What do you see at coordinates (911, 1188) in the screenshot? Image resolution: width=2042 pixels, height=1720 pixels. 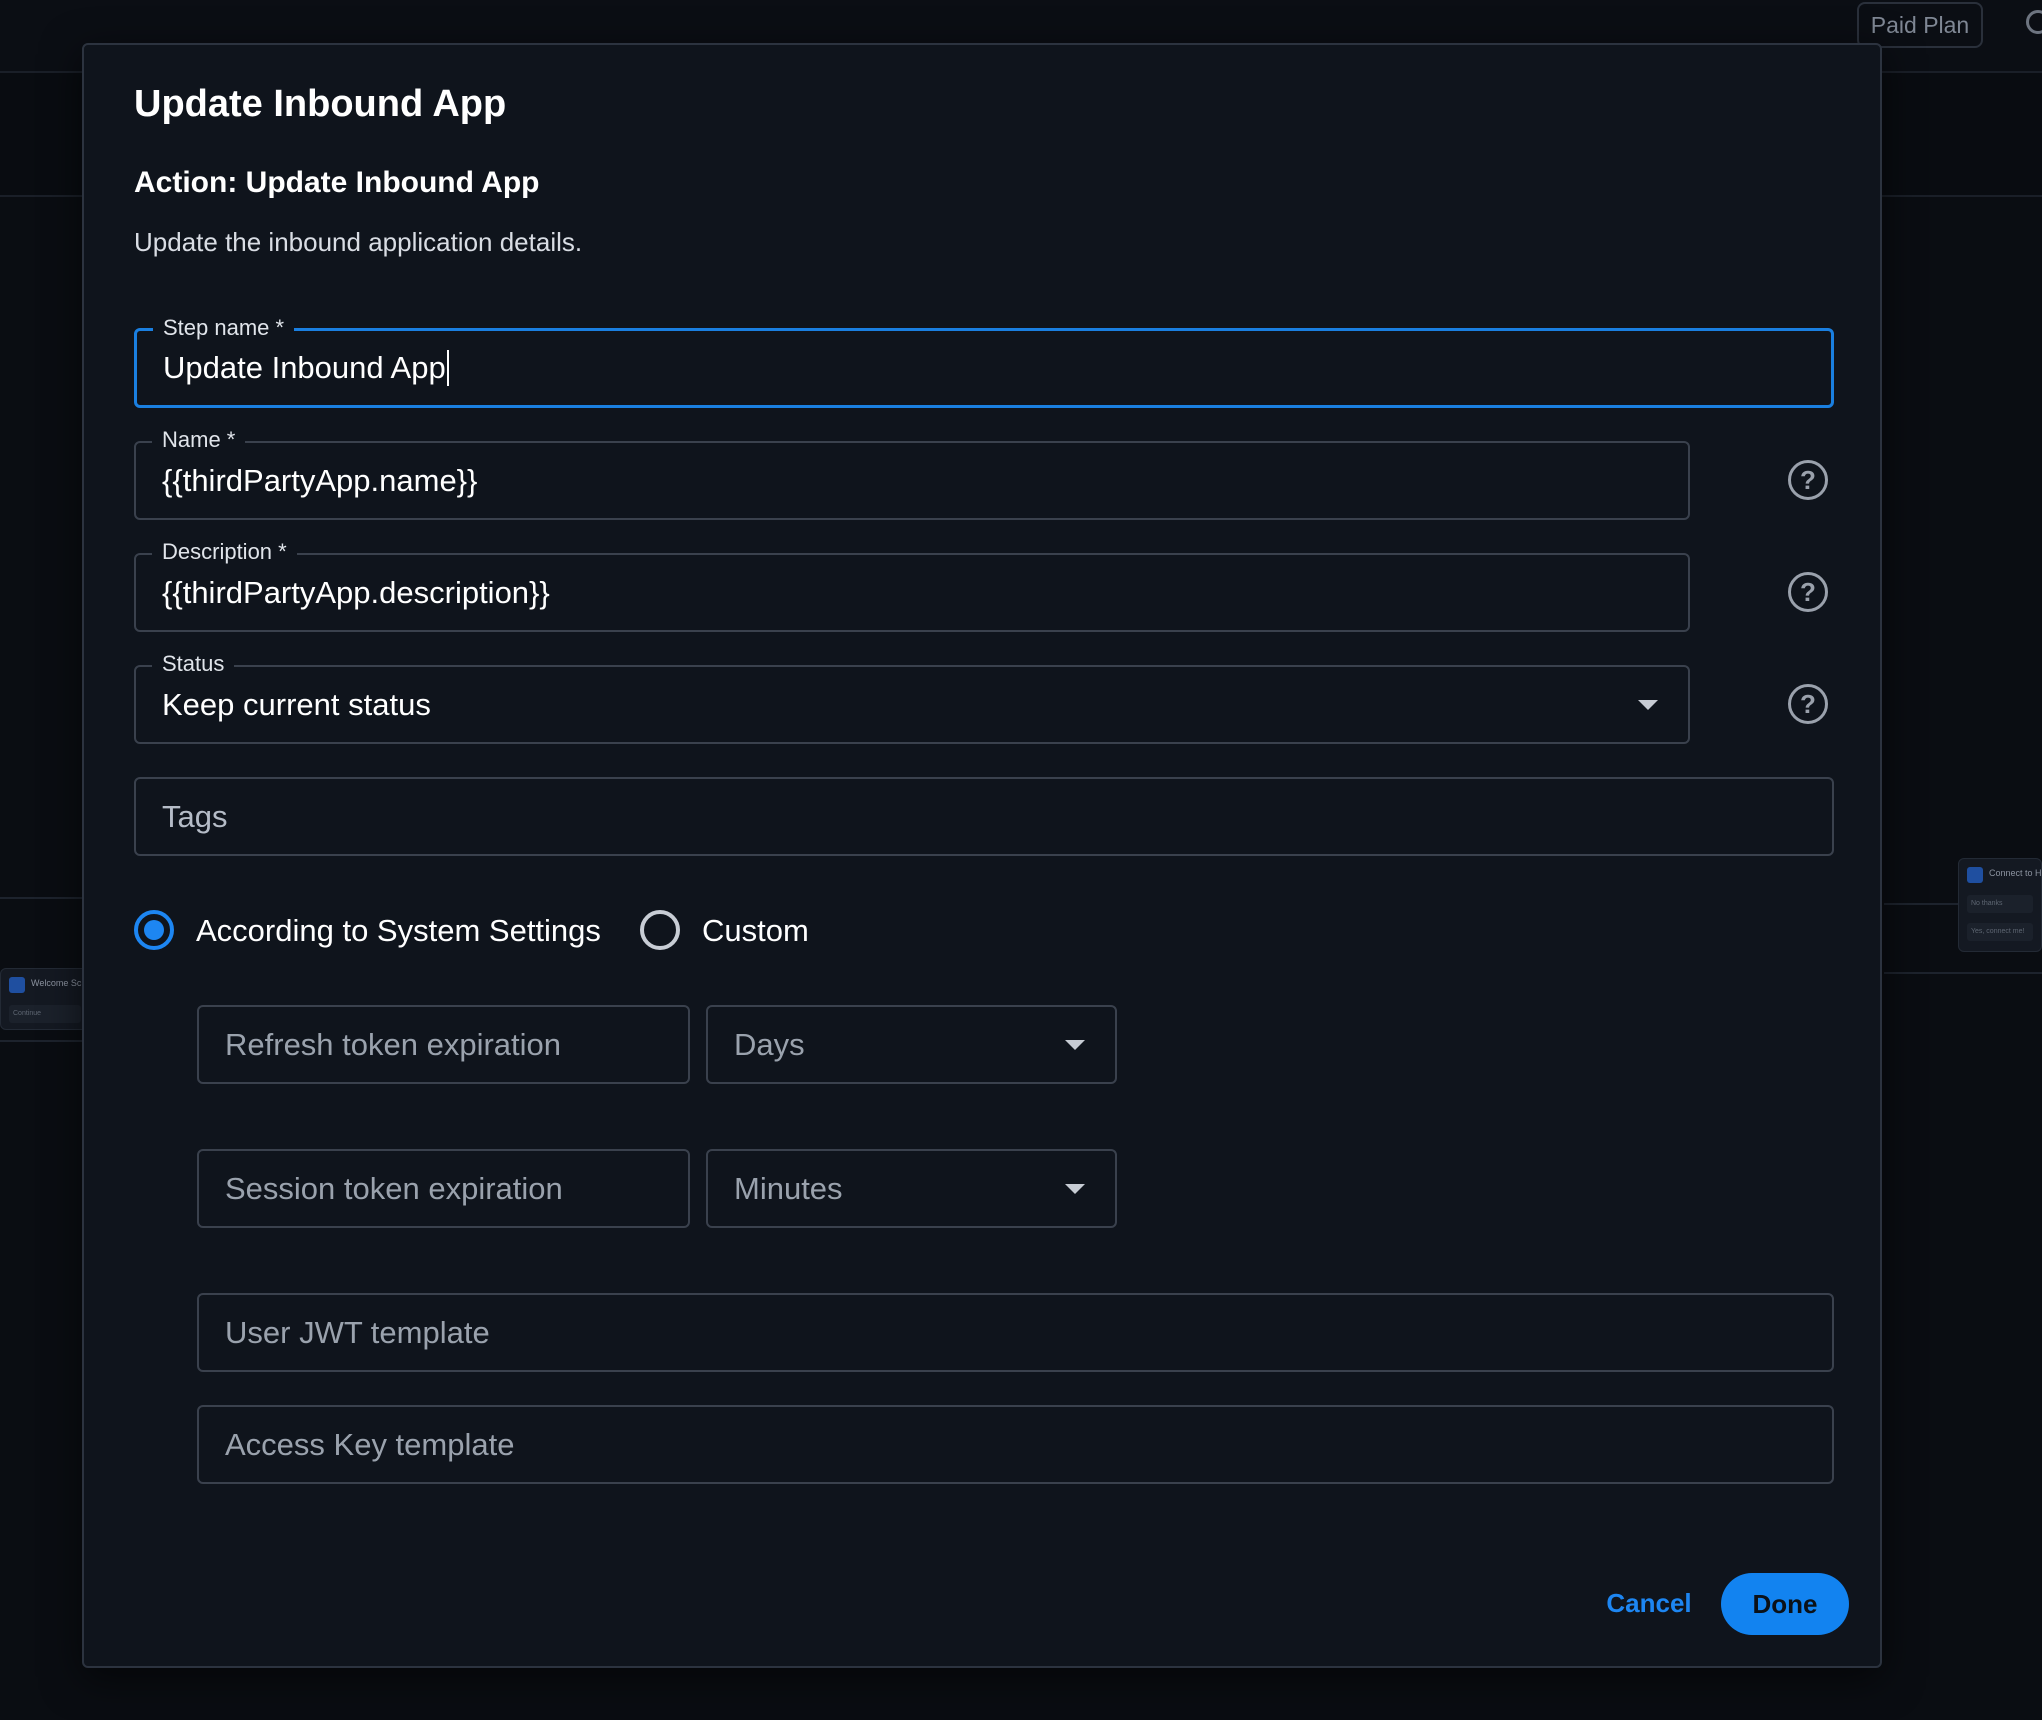 I see `session-token-unit-select: Minutes` at bounding box center [911, 1188].